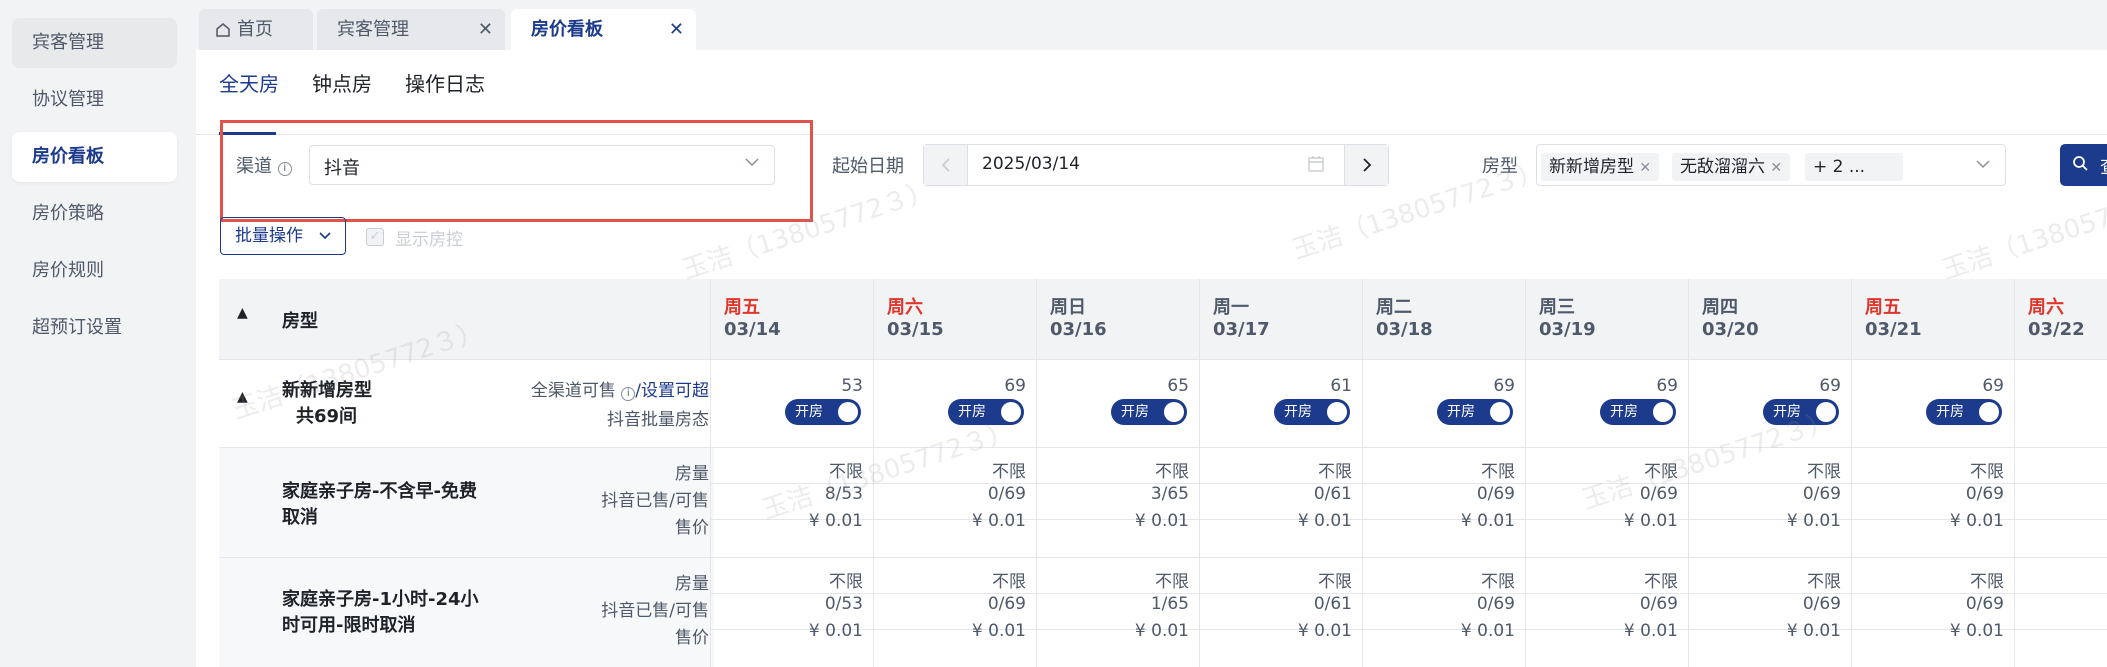 Image resolution: width=2107 pixels, height=667 pixels. I want to click on cell-sold: 0/61, so click(1332, 494).